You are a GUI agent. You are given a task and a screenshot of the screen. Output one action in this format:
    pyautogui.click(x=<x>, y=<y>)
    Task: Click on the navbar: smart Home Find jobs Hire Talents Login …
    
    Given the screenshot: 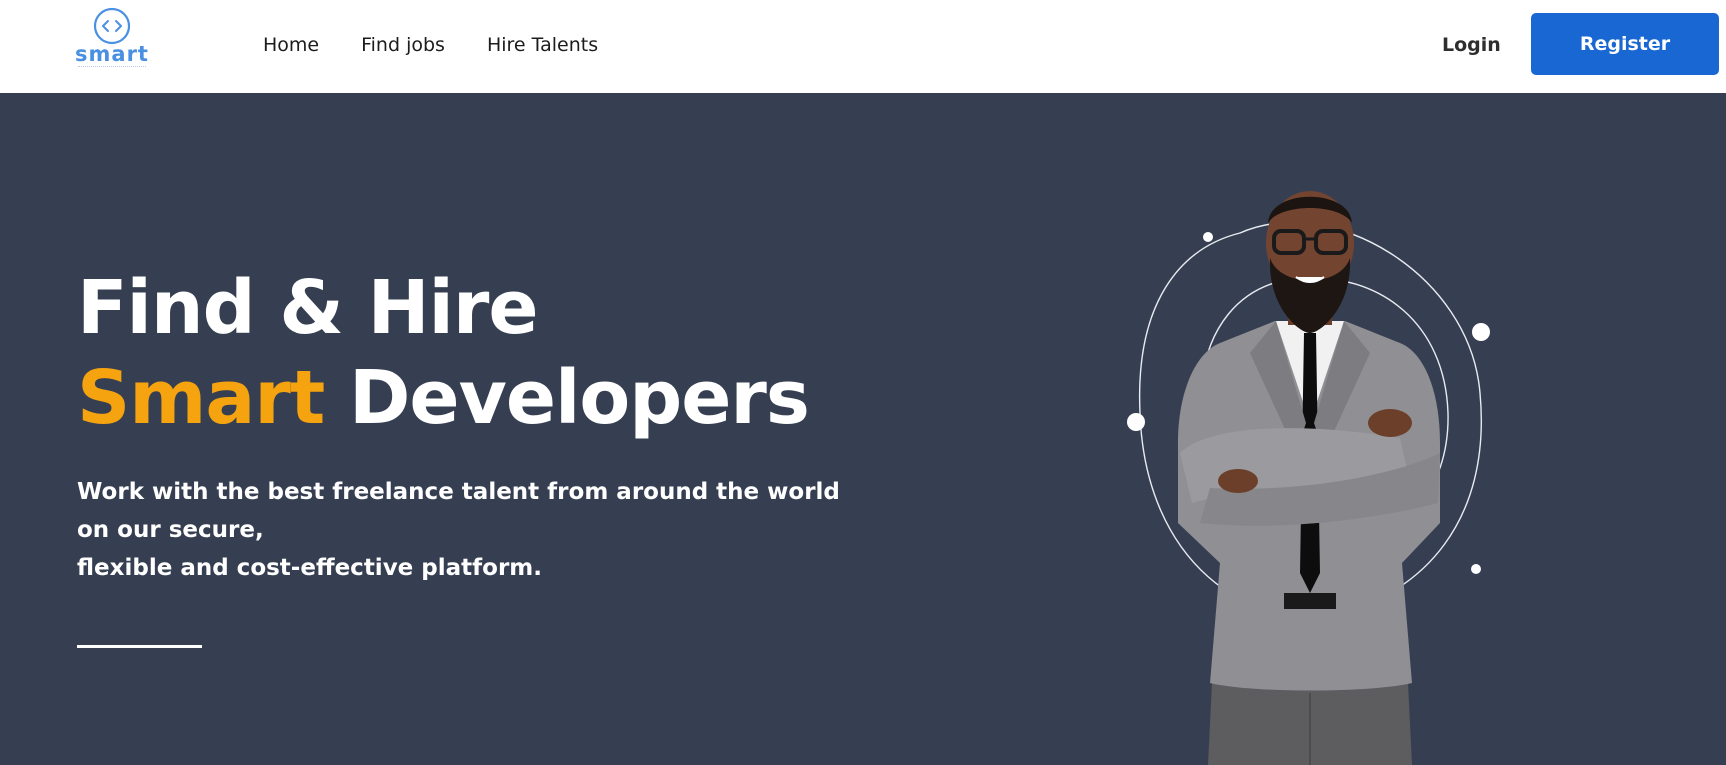 What is the action you would take?
    pyautogui.click(x=863, y=46)
    